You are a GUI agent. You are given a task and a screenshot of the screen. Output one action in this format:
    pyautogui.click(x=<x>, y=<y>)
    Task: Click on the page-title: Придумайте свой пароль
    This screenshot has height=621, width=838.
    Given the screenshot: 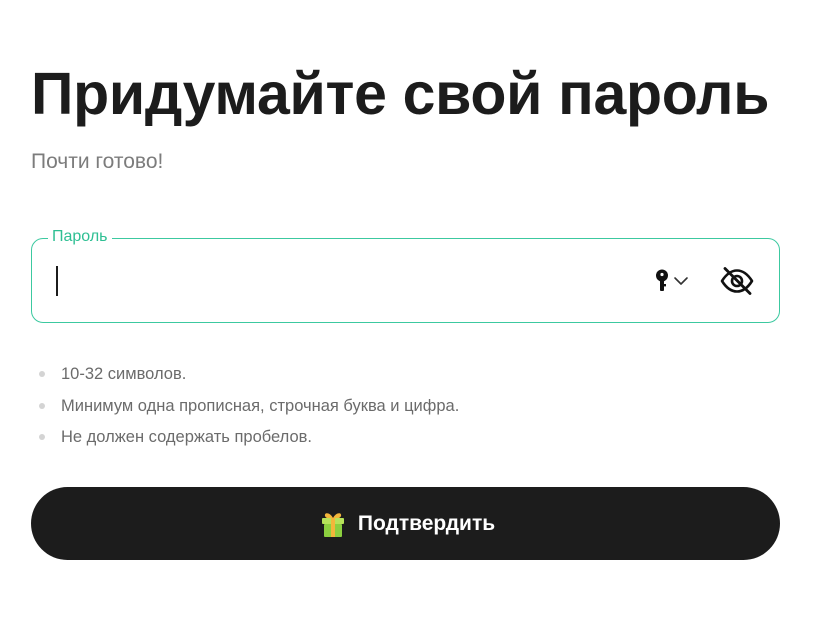 What is the action you would take?
    pyautogui.click(x=400, y=94)
    